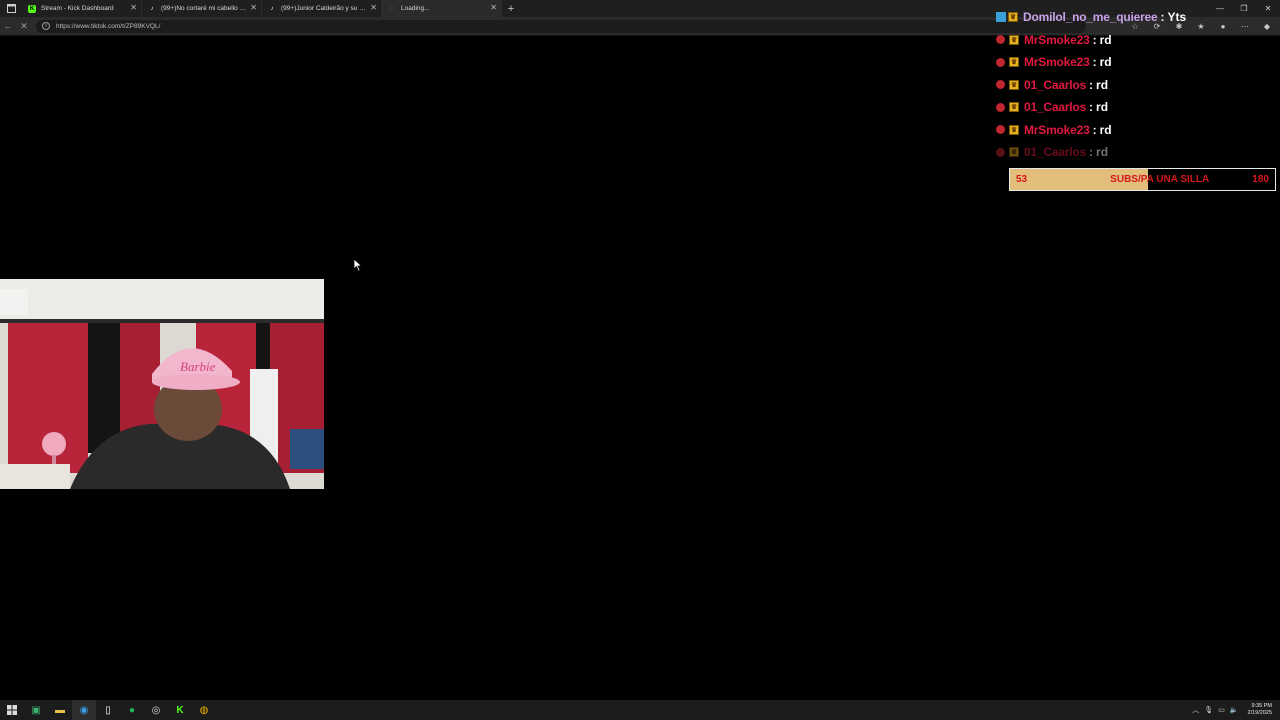  I want to click on tab-tiktok-2: ♪ (99+)Junior Caldeirão y su sorpre ✕, so click(322, 8).